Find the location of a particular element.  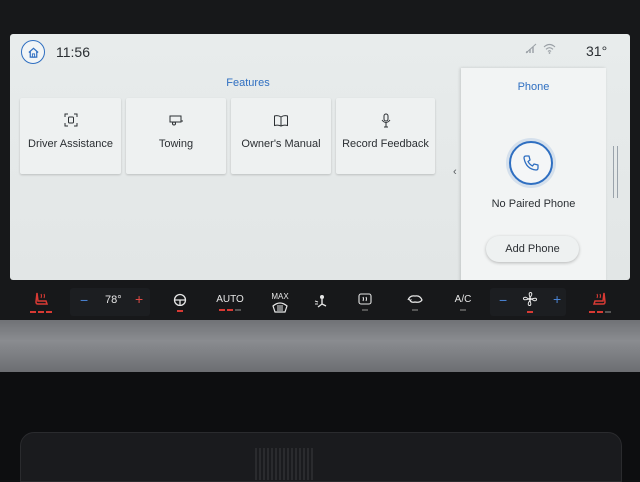

driver-temp-value: 78° is located at coordinates (113, 300).